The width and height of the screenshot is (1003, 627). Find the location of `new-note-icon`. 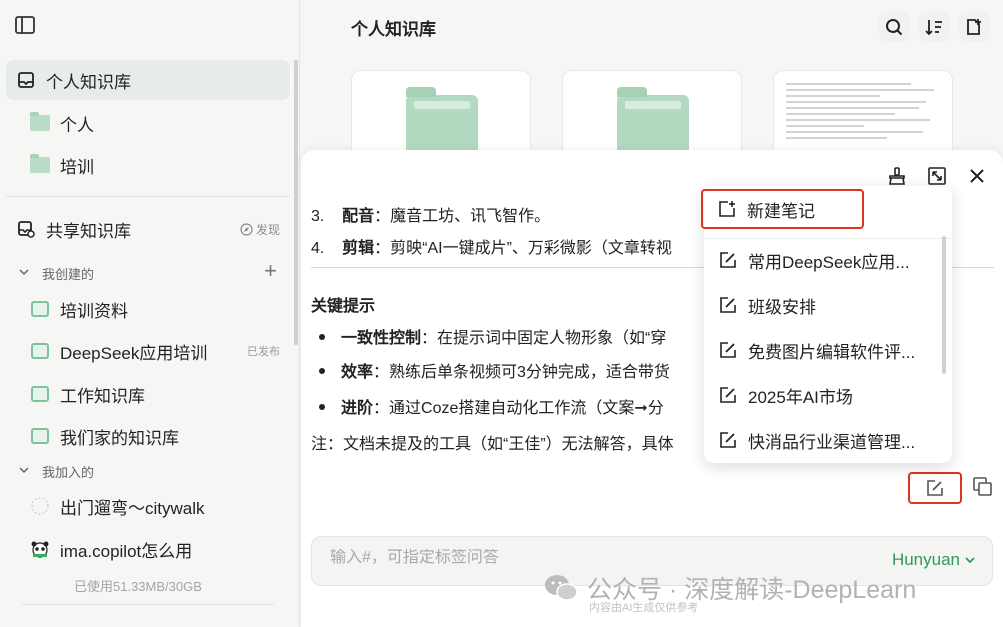

new-note-icon is located at coordinates (727, 209).